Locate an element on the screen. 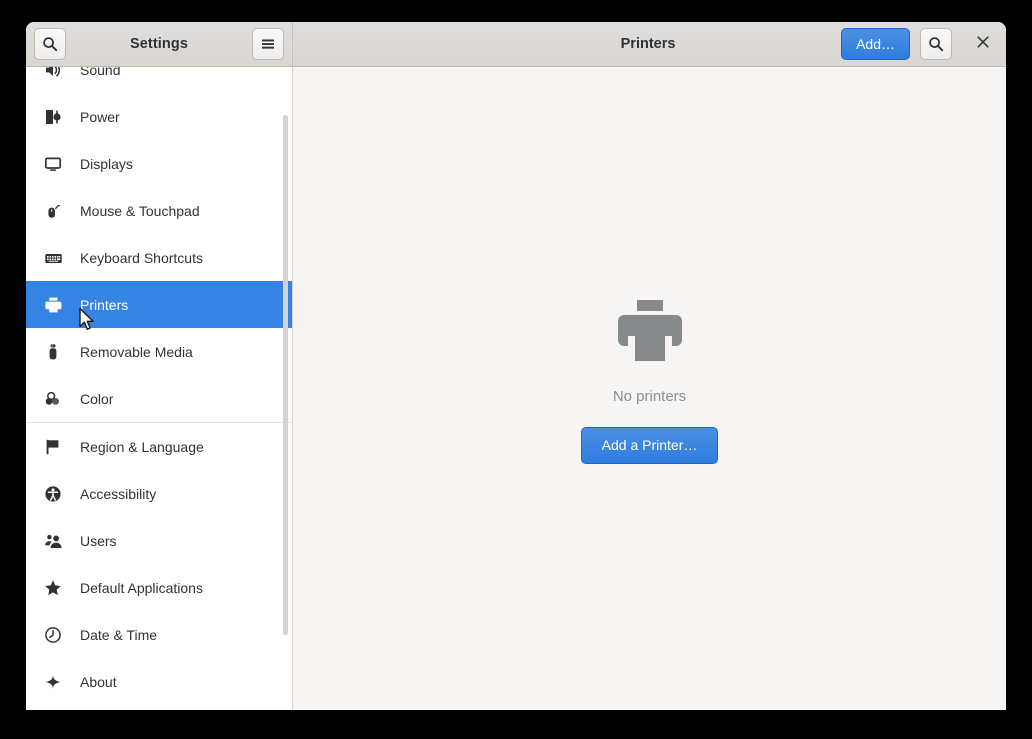 This screenshot has width=1032, height=739. power-plug-icon is located at coordinates (53, 117).